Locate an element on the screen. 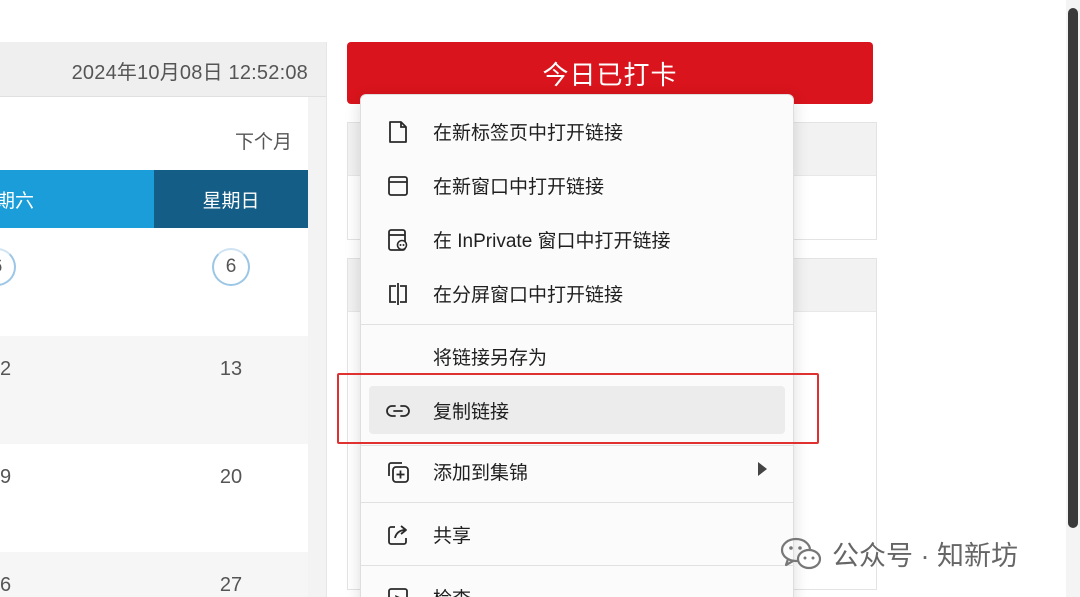  menu-item-open-new-window: 在新窗口中打开链接 is located at coordinates (577, 185).